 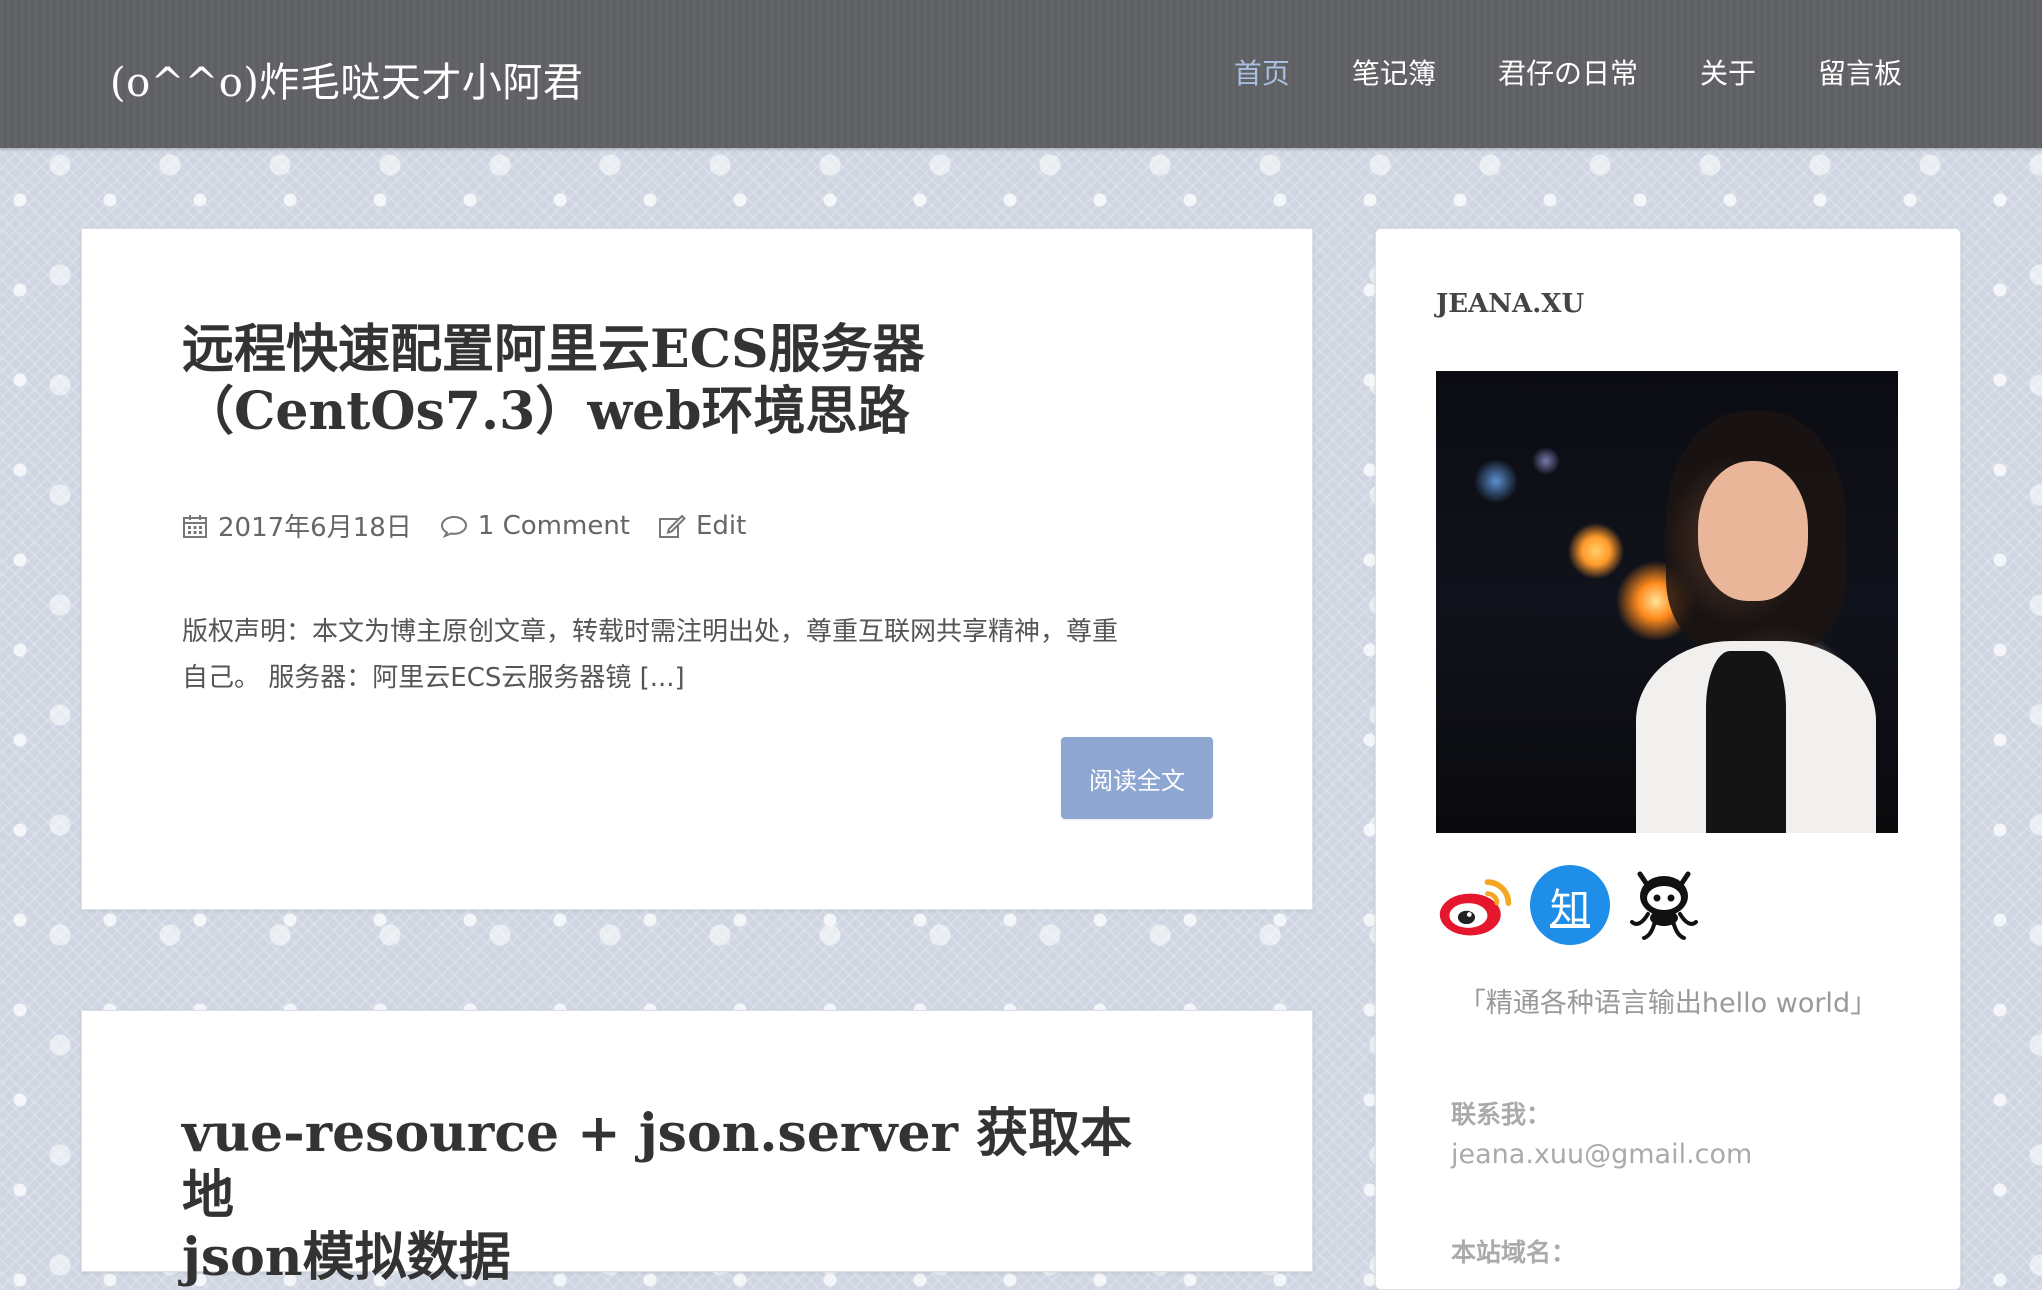 What do you see at coordinates (721, 525) in the screenshot?
I see `post-edit-text: Edit` at bounding box center [721, 525].